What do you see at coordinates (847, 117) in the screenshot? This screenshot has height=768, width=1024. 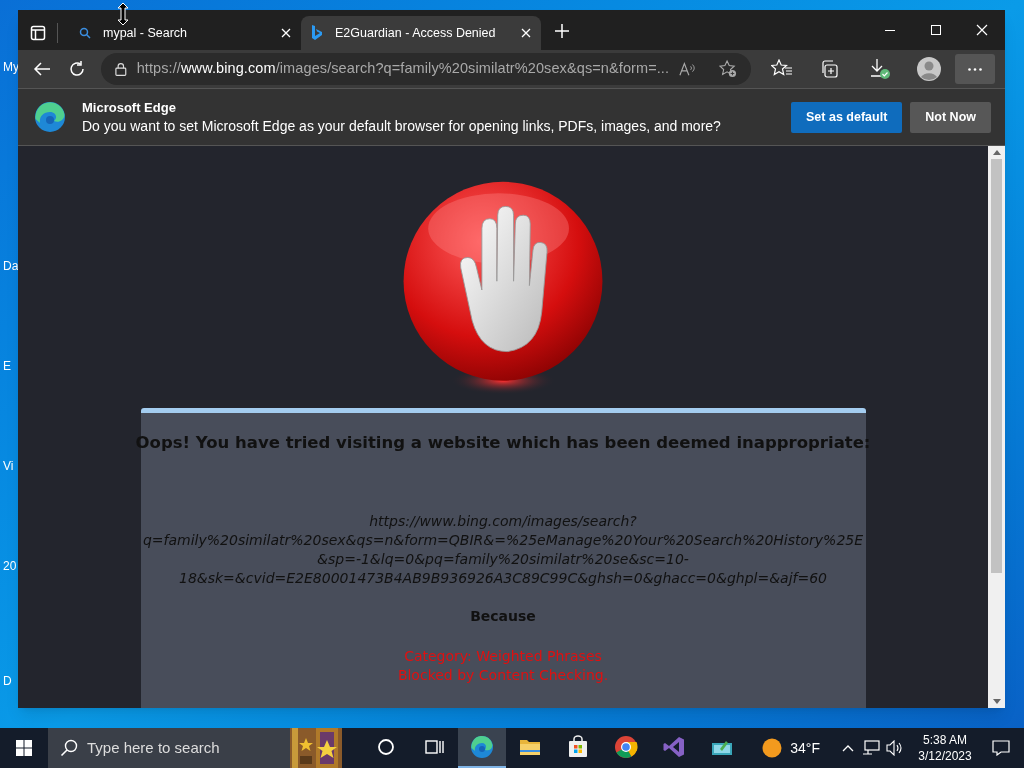 I see `set-default-button: Set as default` at bounding box center [847, 117].